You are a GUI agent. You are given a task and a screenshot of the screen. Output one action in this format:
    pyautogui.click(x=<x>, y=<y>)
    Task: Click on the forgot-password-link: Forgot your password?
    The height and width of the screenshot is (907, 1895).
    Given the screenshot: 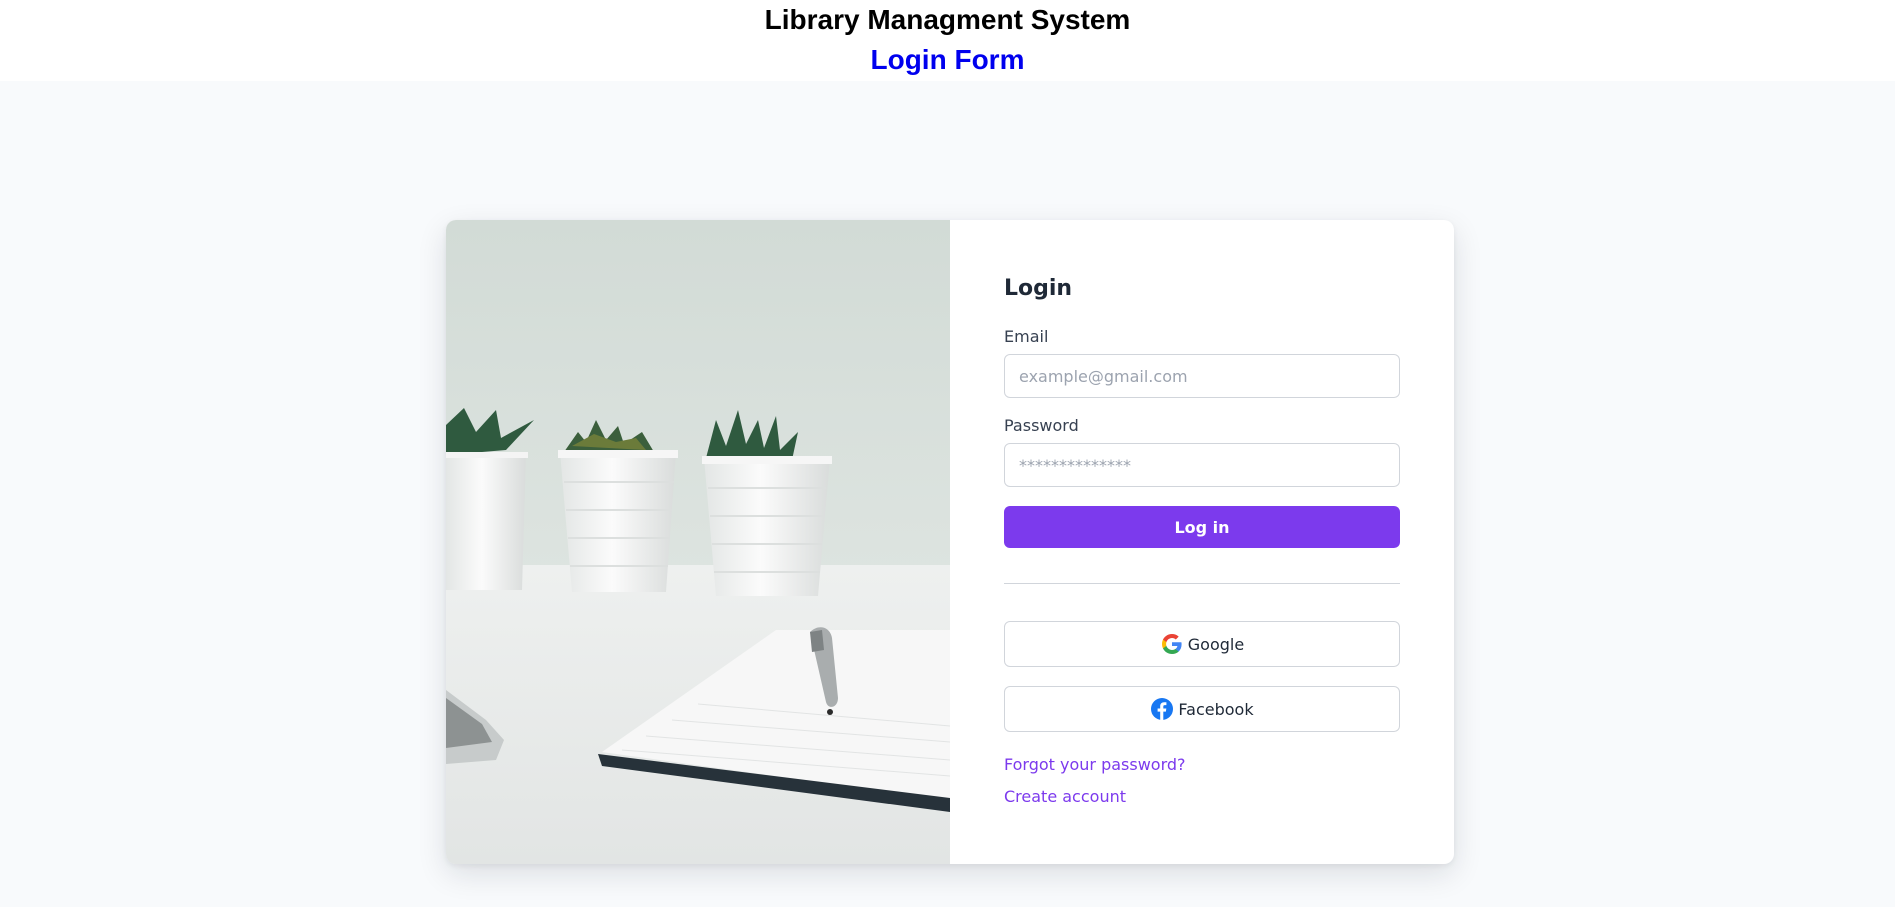 What is the action you would take?
    pyautogui.click(x=1095, y=764)
    